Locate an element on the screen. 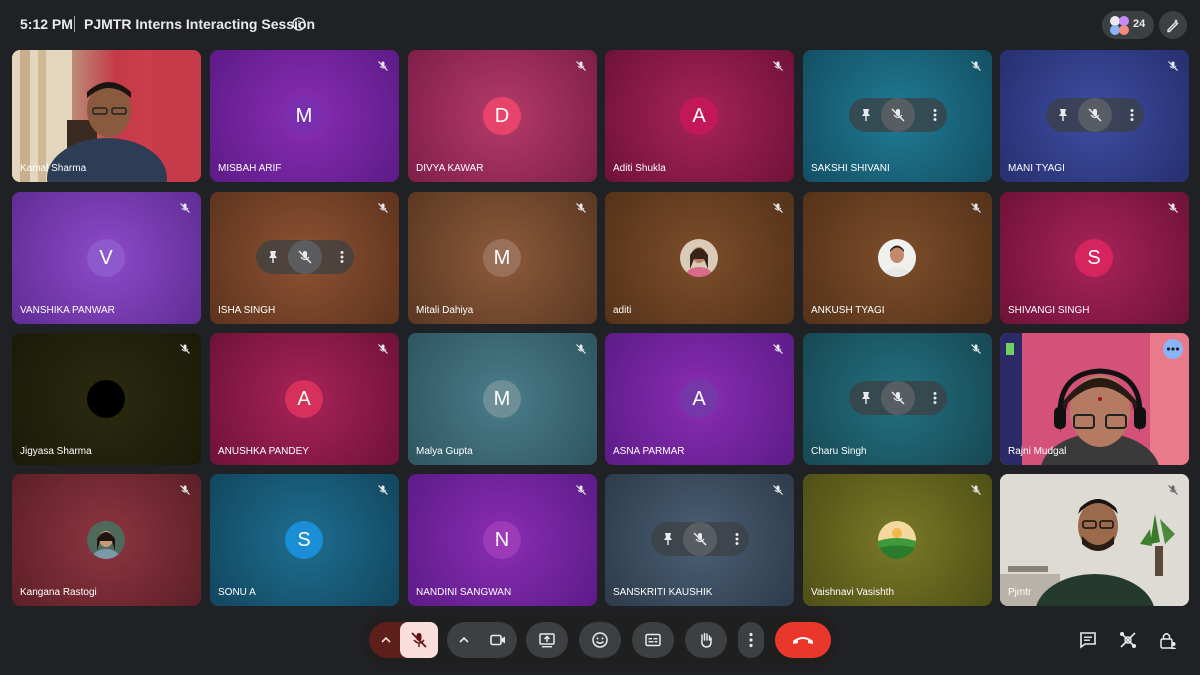  participant-tile: SANSKRITI KAUSHIK is located at coordinates (699, 540).